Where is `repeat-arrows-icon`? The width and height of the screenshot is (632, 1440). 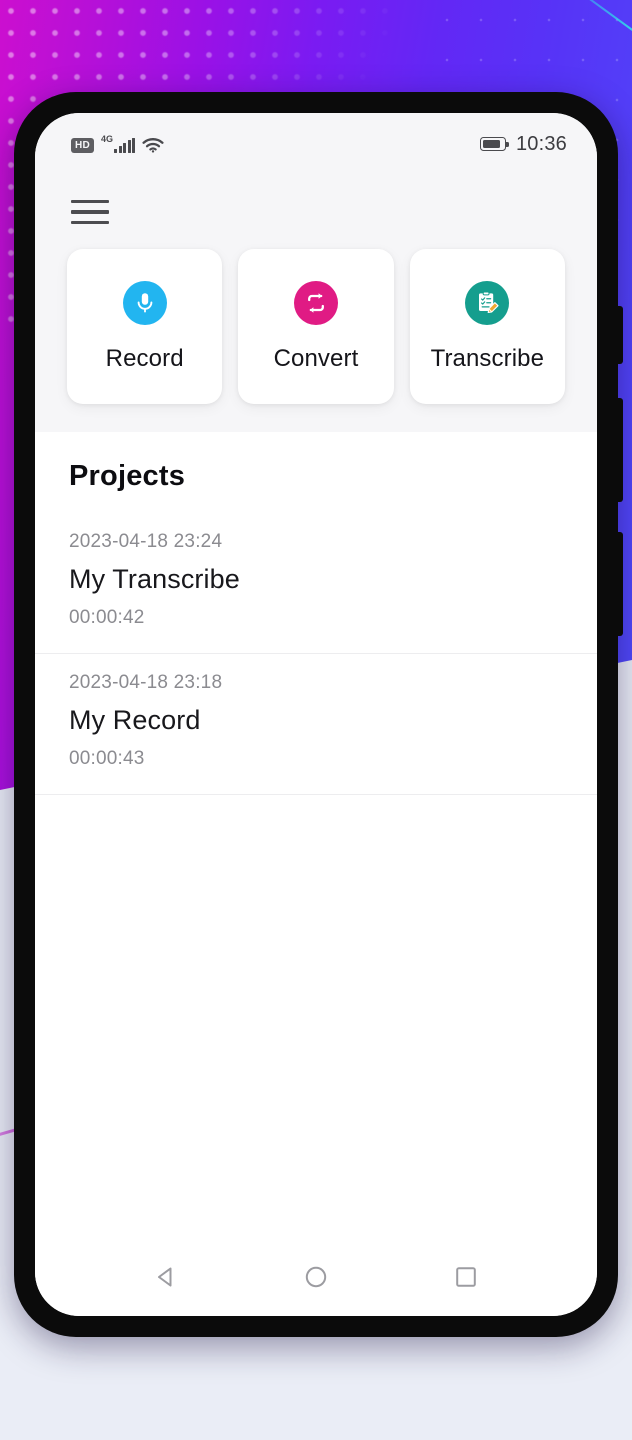 repeat-arrows-icon is located at coordinates (316, 303).